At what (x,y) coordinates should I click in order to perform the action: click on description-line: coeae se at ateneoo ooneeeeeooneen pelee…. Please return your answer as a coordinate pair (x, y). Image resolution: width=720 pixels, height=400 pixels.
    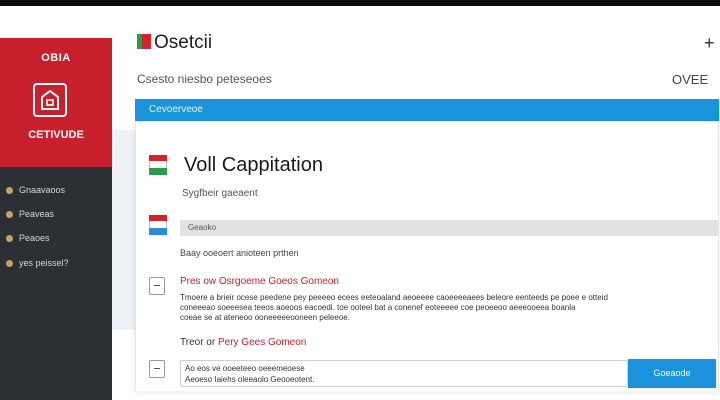
    Looking at the image, I should click on (265, 317).